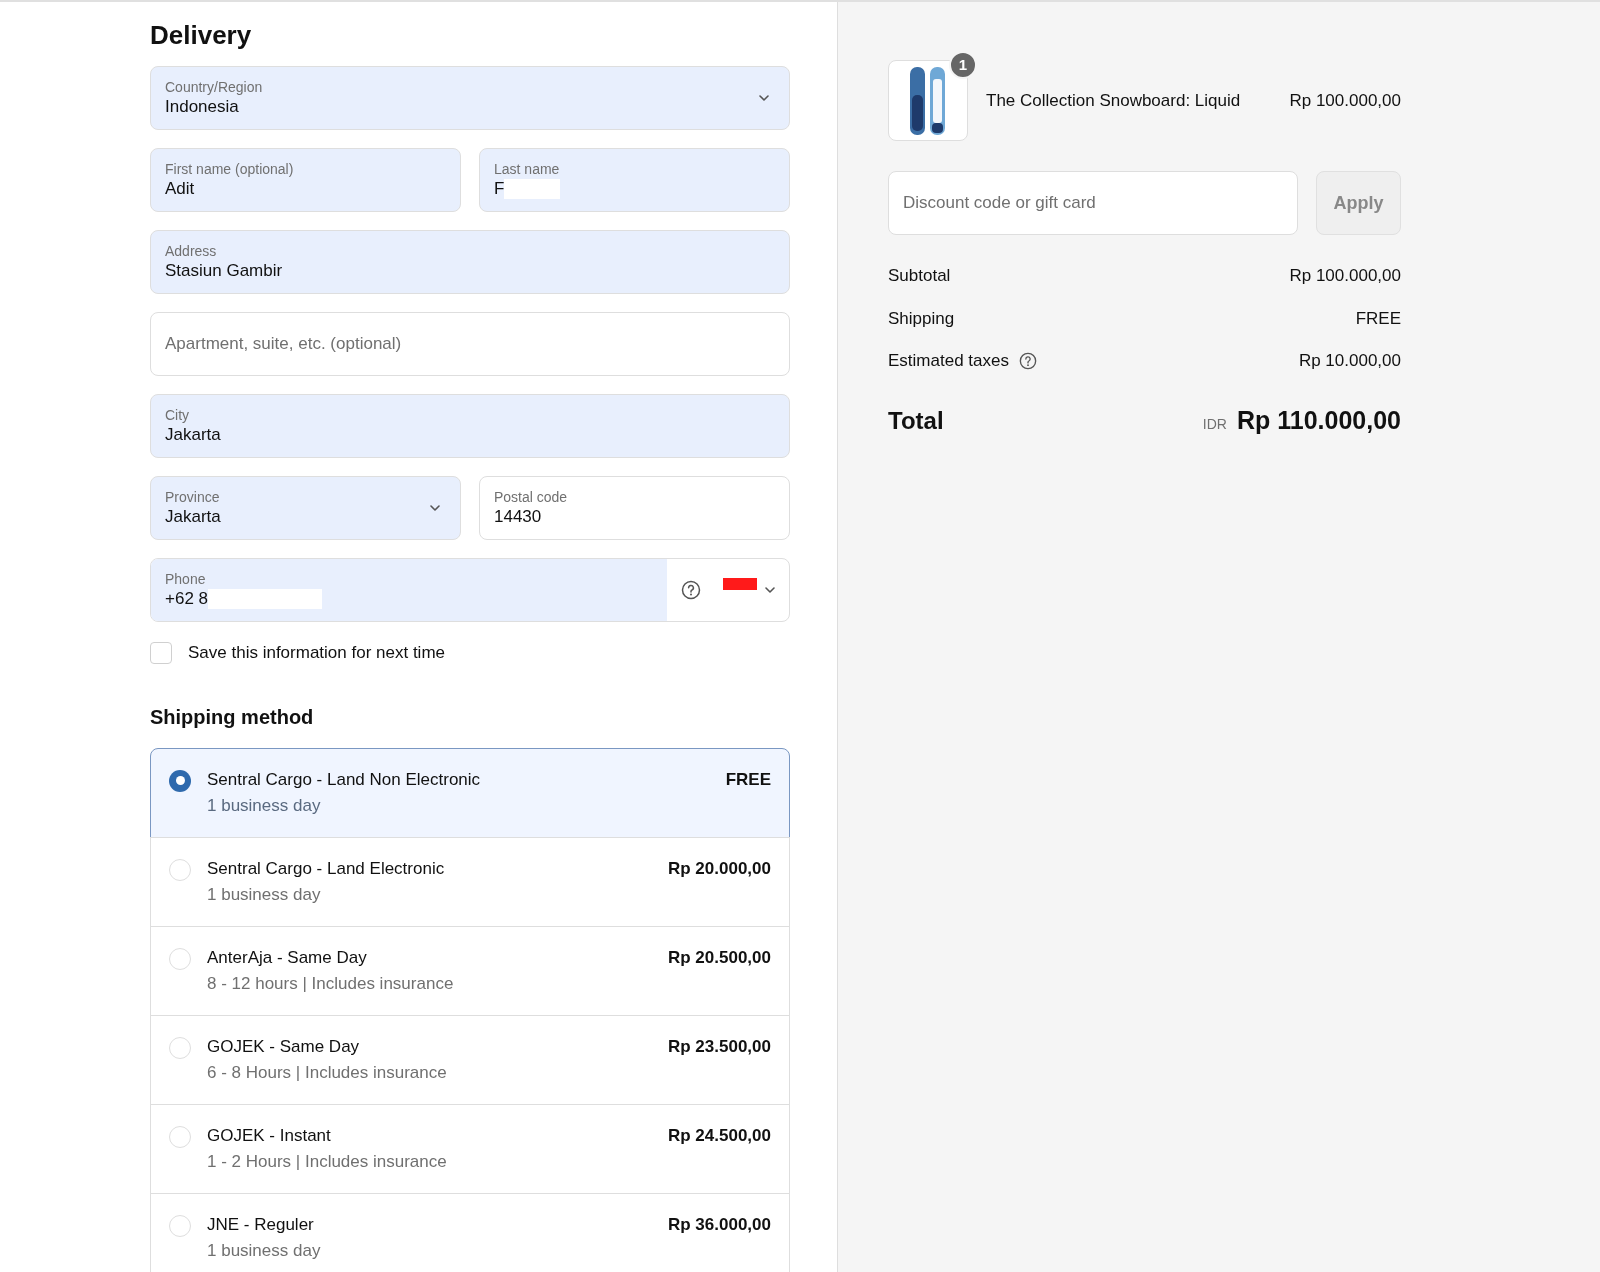 The width and height of the screenshot is (1600, 1272). I want to click on summary-value: Rp 10.000,00, so click(1349, 361).